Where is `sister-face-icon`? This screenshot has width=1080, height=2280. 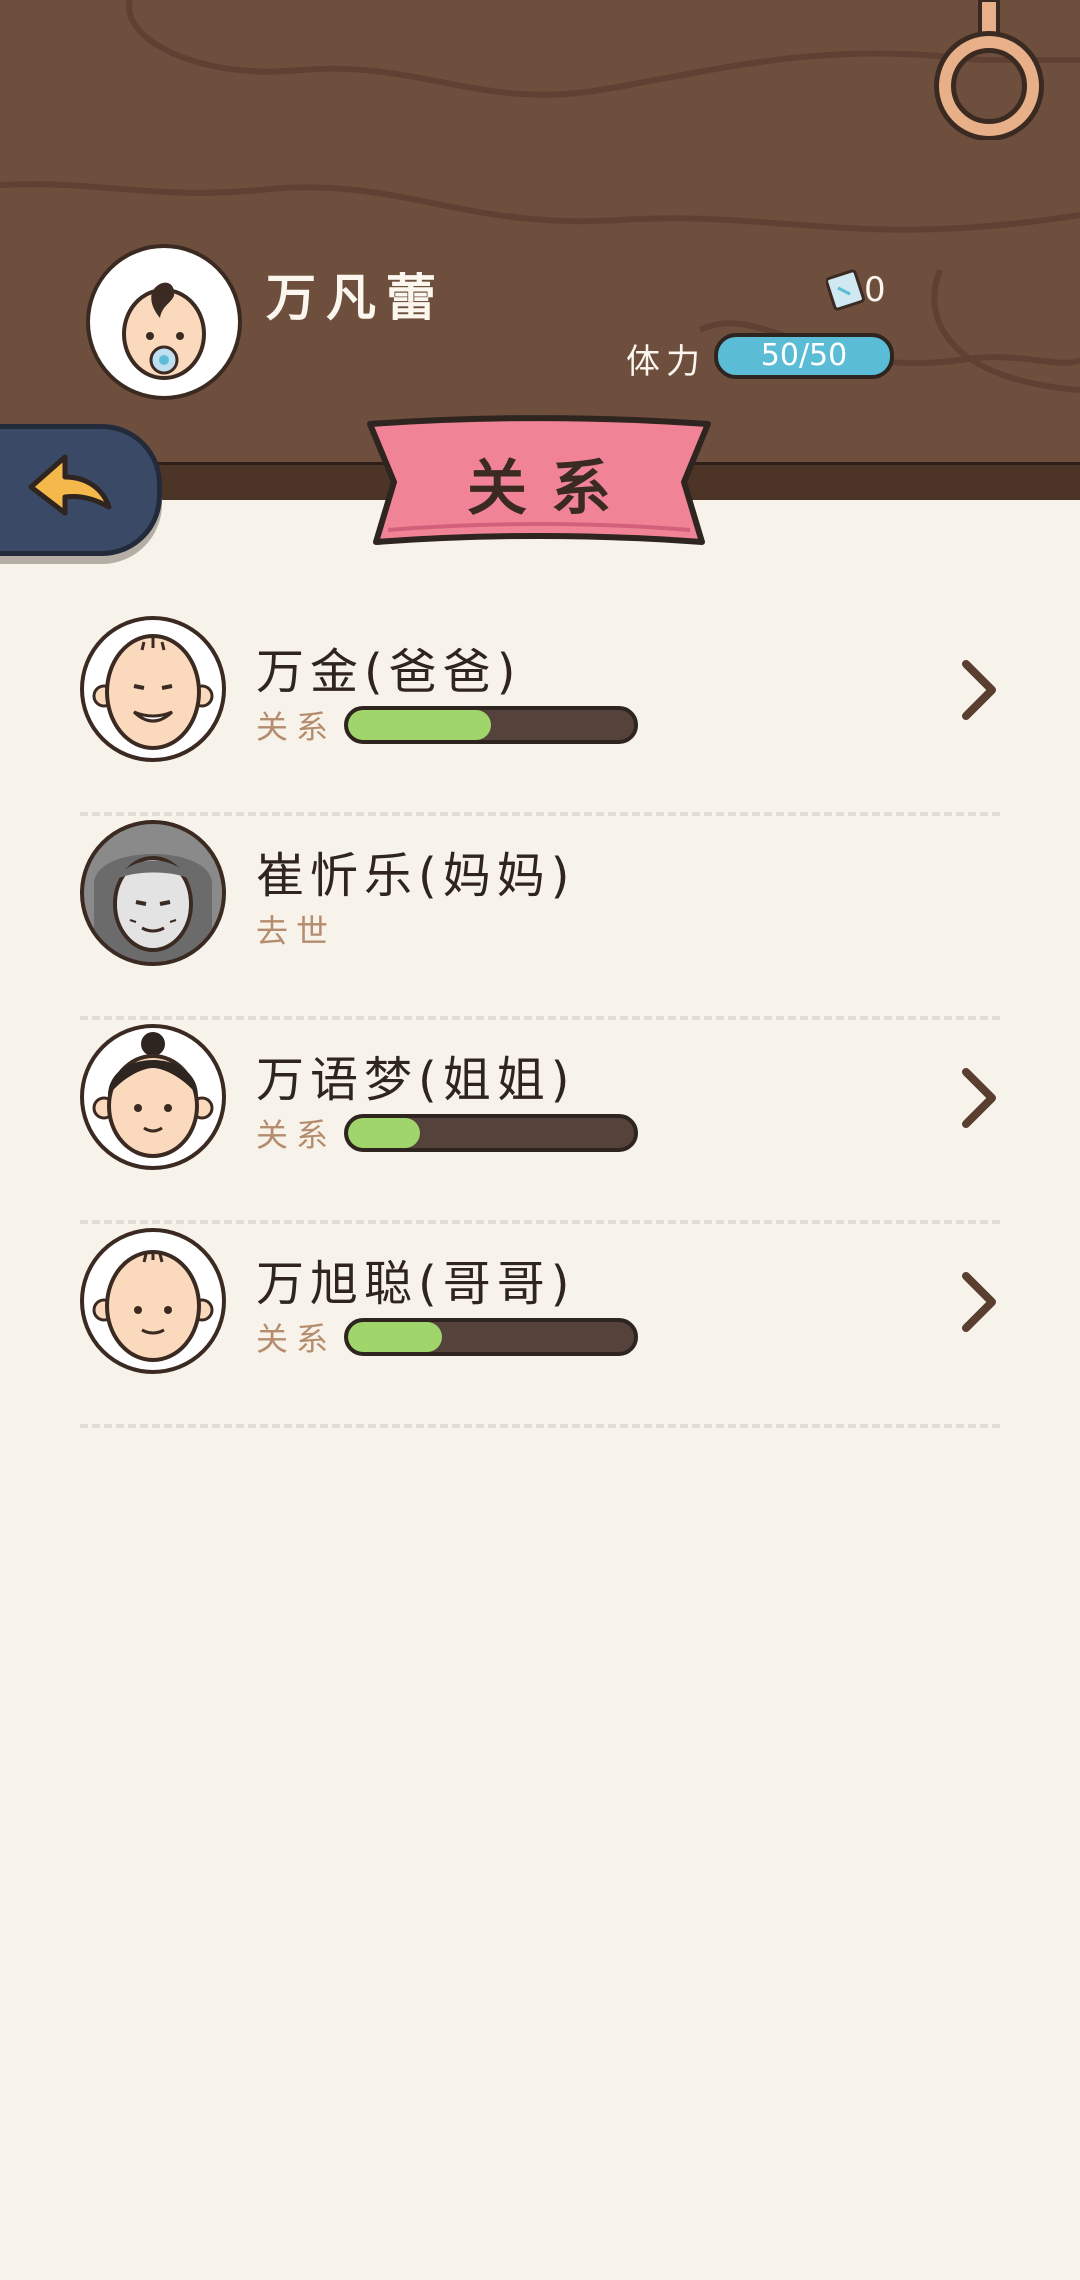 sister-face-icon is located at coordinates (153, 1095).